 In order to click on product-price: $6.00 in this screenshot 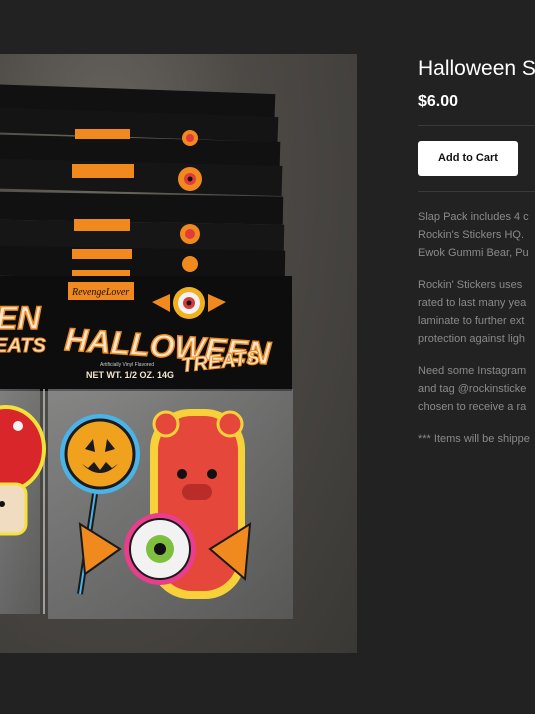, I will do `click(438, 101)`.